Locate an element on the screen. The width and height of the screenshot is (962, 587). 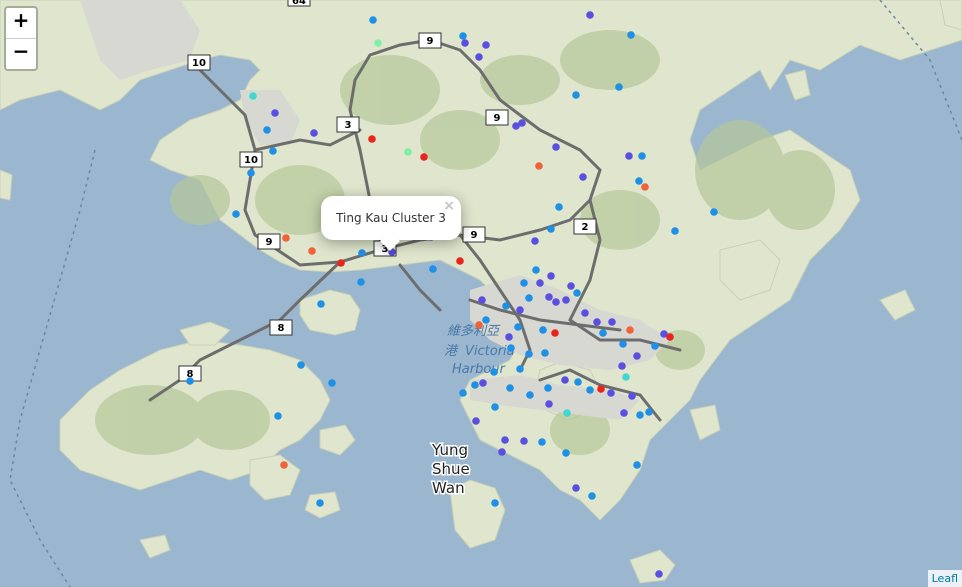
zoom-in-button: + is located at coordinates (21, 23).